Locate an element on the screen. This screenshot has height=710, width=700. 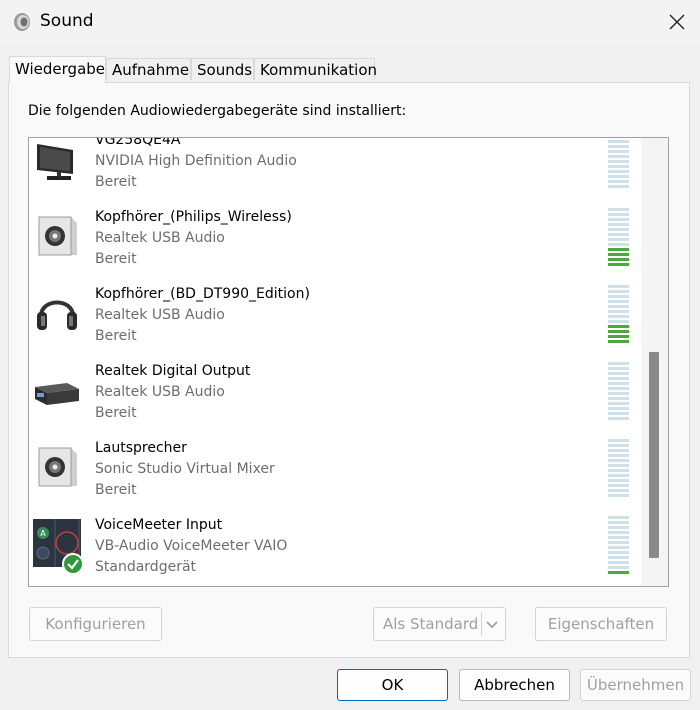
svg-text: A is located at coordinates (43, 533).